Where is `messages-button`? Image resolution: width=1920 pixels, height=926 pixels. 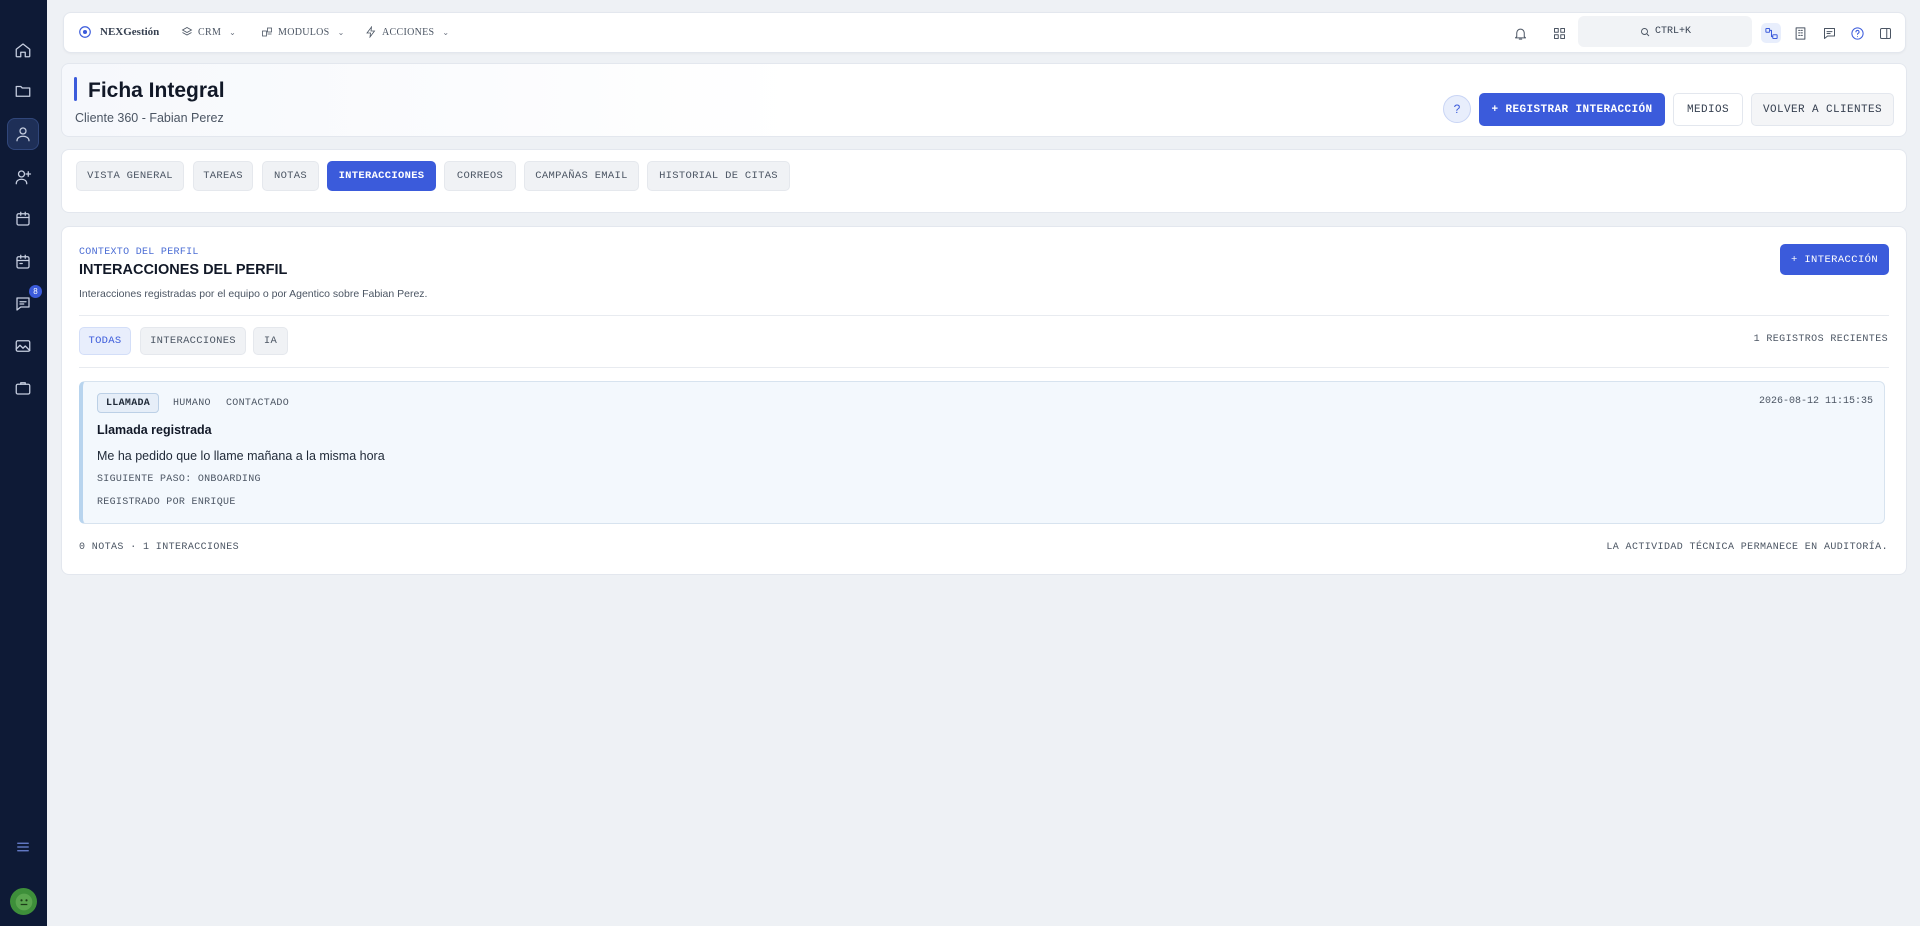
messages-button is located at coordinates (1829, 33).